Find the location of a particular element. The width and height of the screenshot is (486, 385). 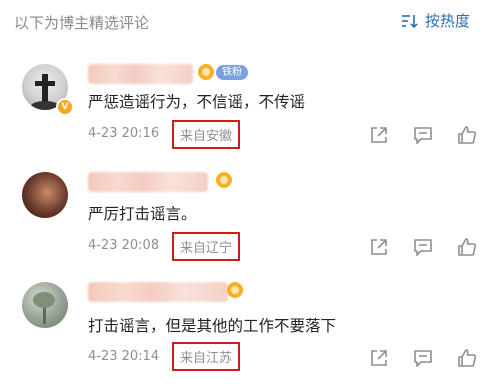

featured-comments-title: 以下为博主精选评论 is located at coordinates (82, 23).